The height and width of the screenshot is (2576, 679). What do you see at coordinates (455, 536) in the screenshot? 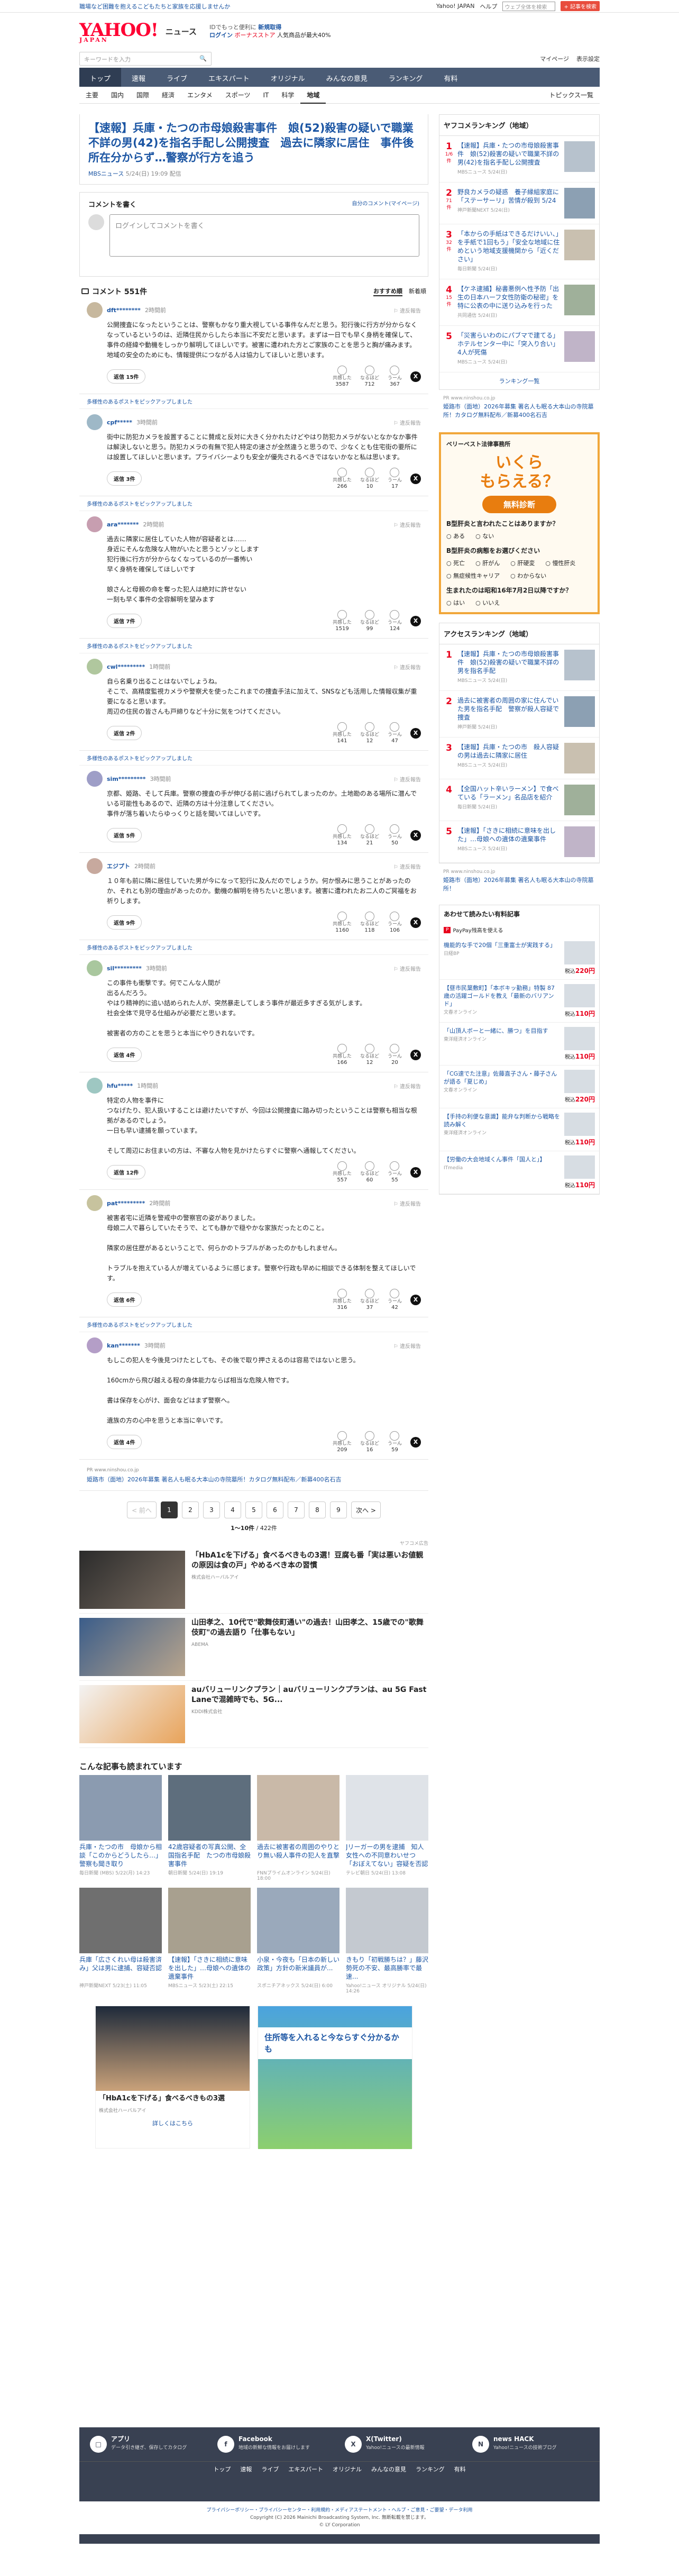
I see `survey-option: ある` at bounding box center [455, 536].